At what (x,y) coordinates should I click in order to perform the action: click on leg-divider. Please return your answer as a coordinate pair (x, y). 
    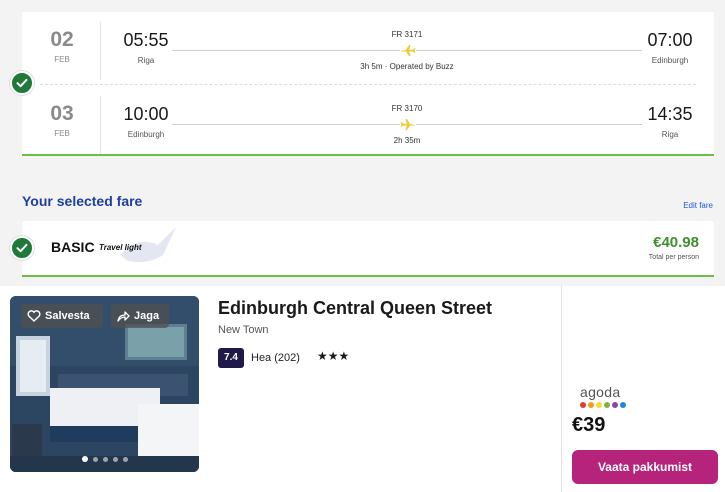
    Looking at the image, I should click on (368, 84).